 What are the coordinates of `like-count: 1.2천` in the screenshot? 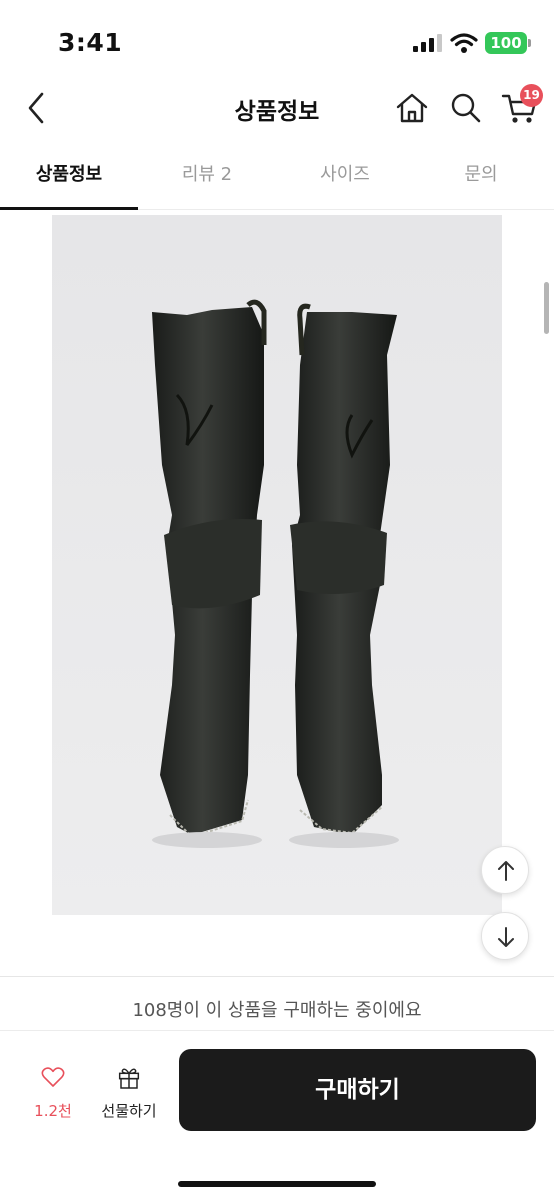 It's located at (53, 1111).